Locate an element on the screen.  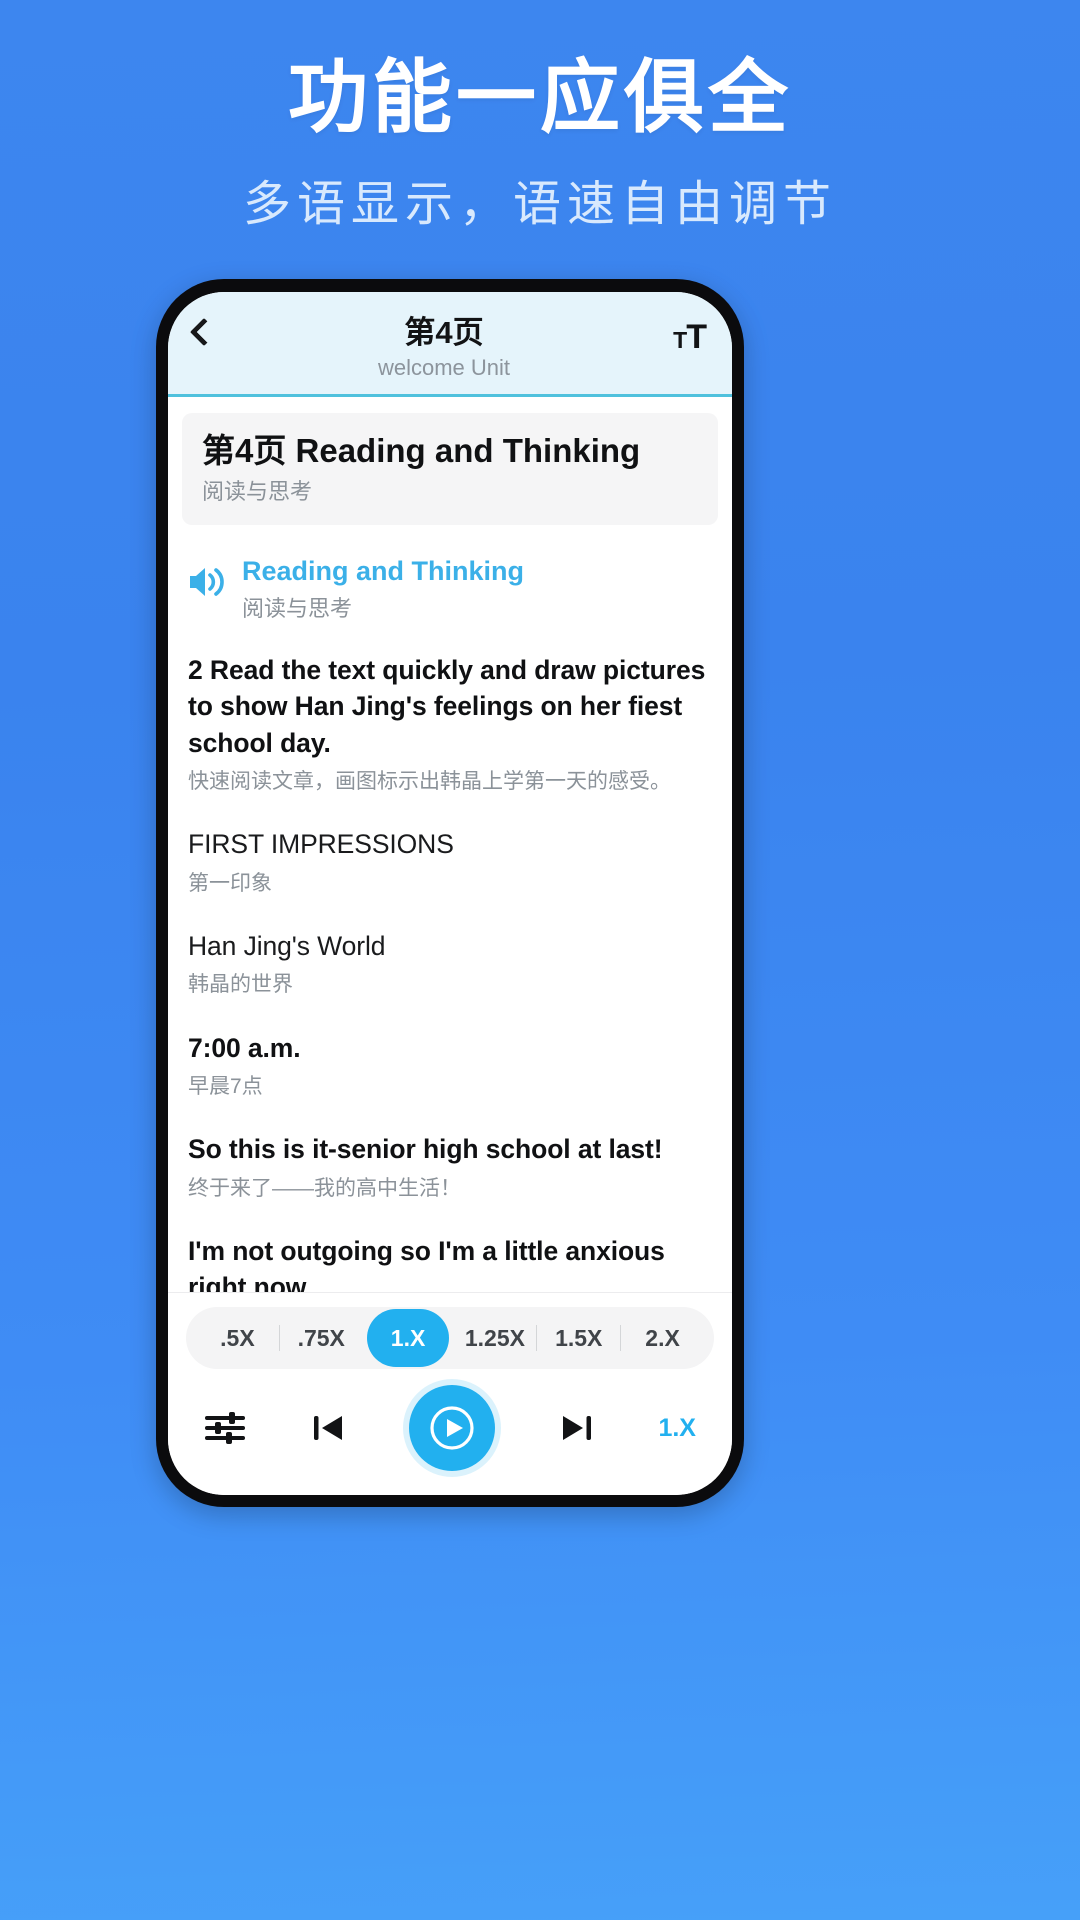
document-title-en: 第4页 Reading and Thinking is located at coordinates (421, 451).